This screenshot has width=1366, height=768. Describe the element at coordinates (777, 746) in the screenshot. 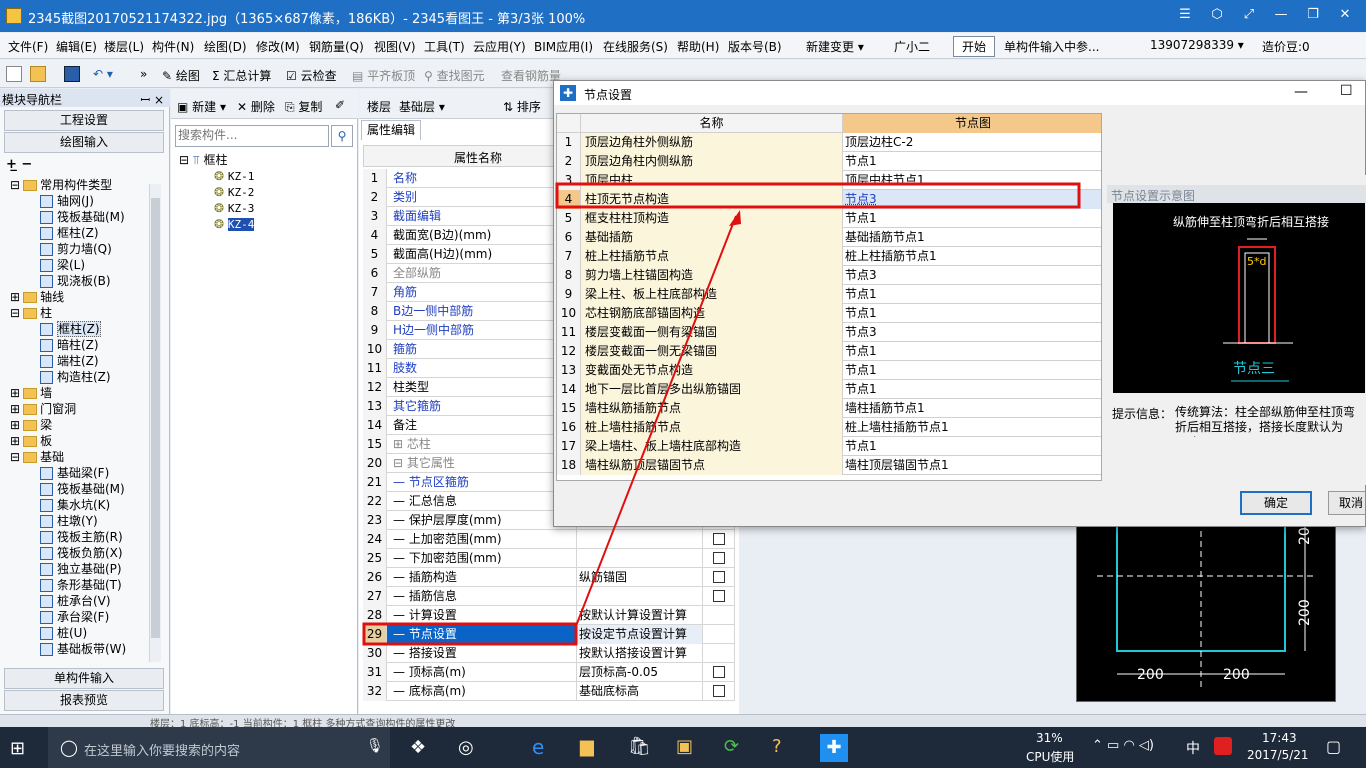

I see `help-app-icon: ?` at that location.